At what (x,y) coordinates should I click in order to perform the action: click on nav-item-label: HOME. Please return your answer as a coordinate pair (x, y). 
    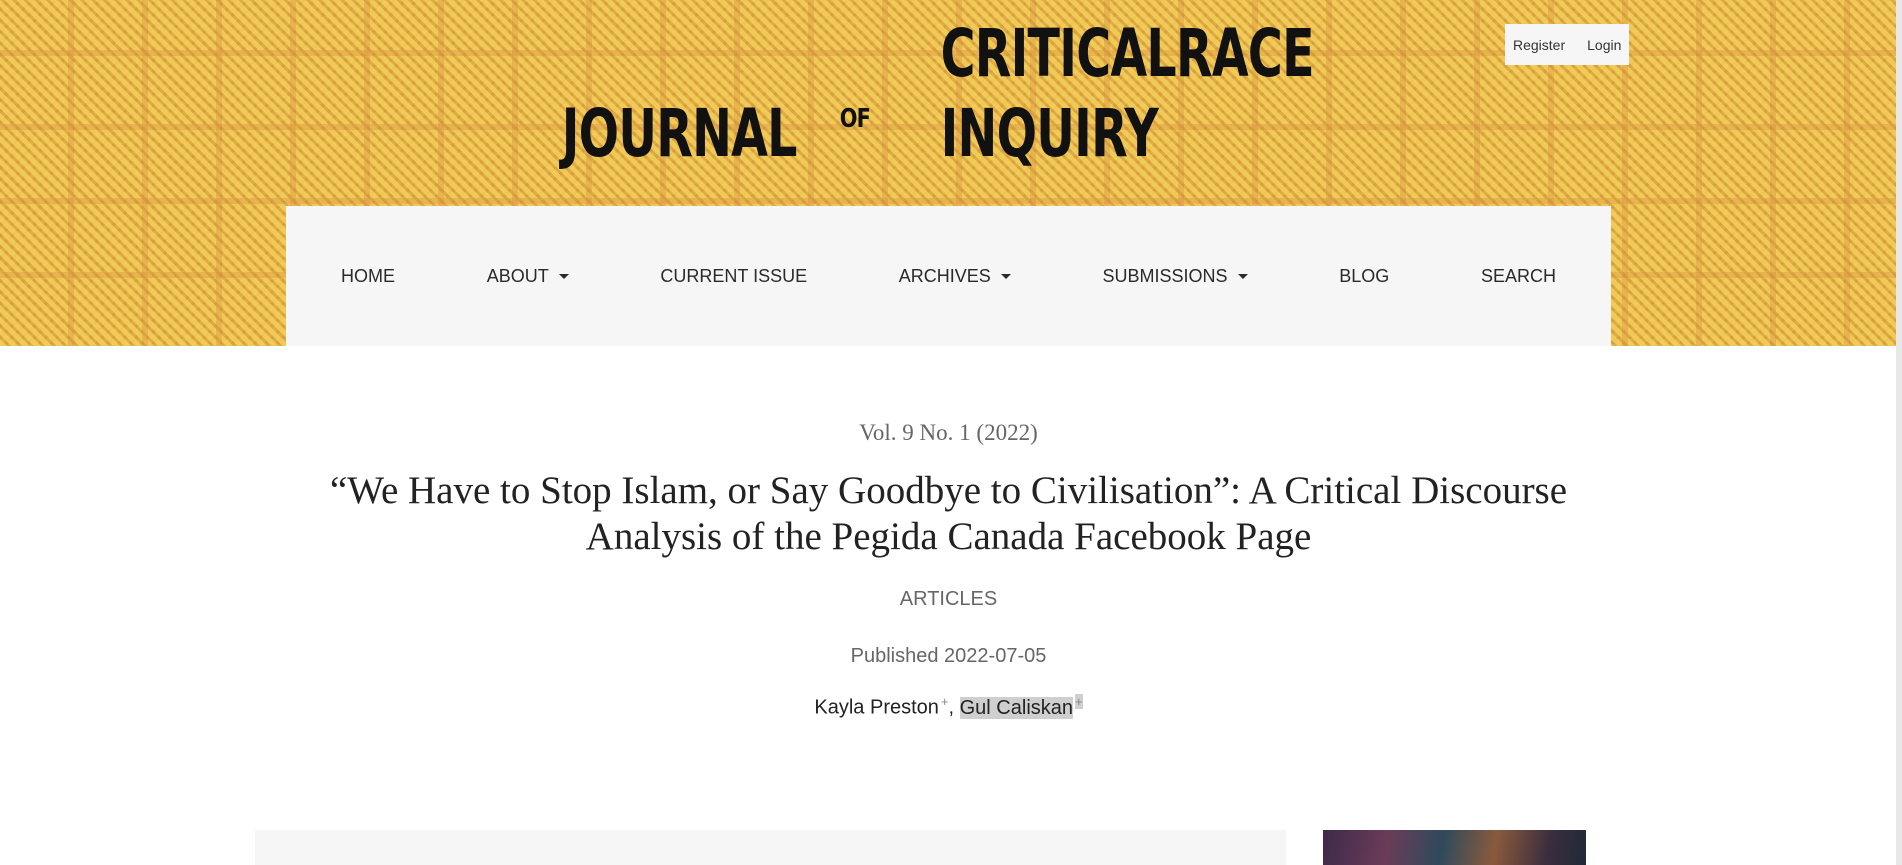
    Looking at the image, I should click on (368, 275).